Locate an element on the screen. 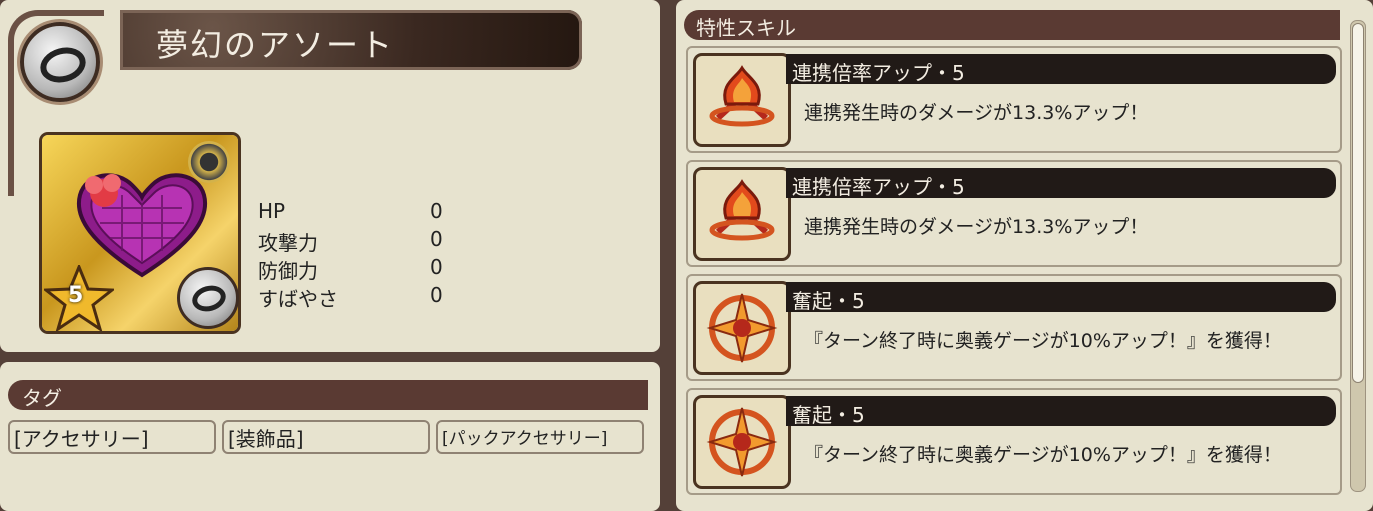 This screenshot has height=511, width=1373. title-banner: 夢幻のアソート is located at coordinates (351, 40).